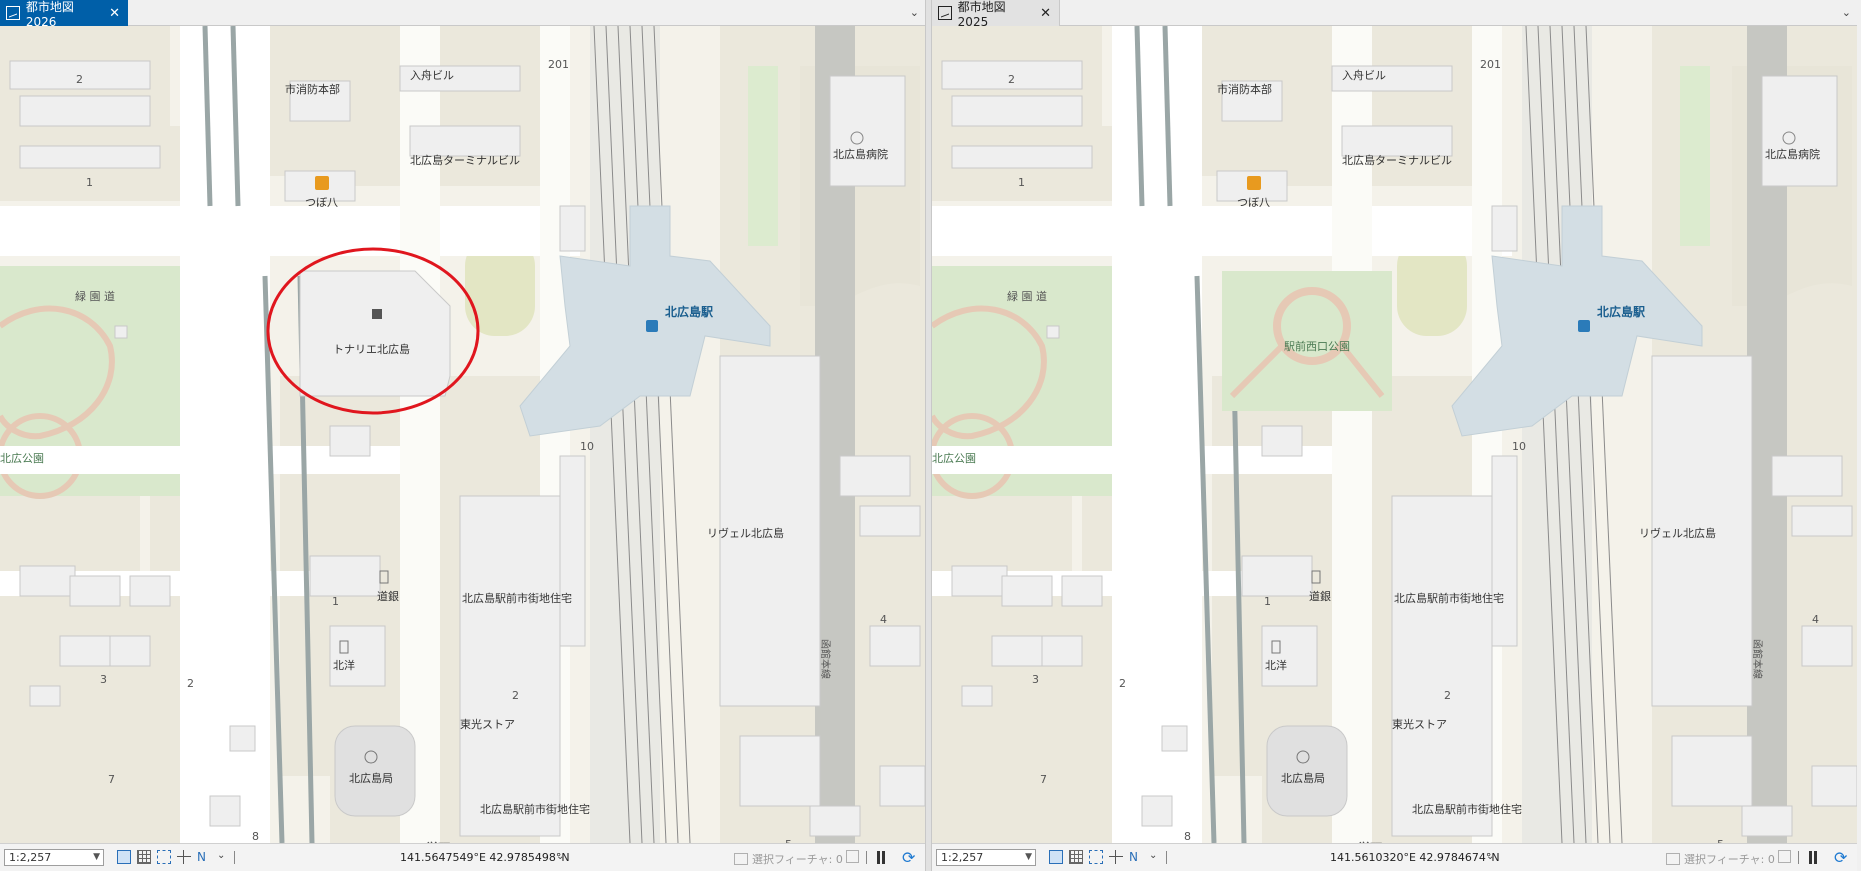 The height and width of the screenshot is (871, 1861). Describe the element at coordinates (462, 14) in the screenshot. I see `tab-bar: 都市地図2026 ✕ ⌄` at that location.